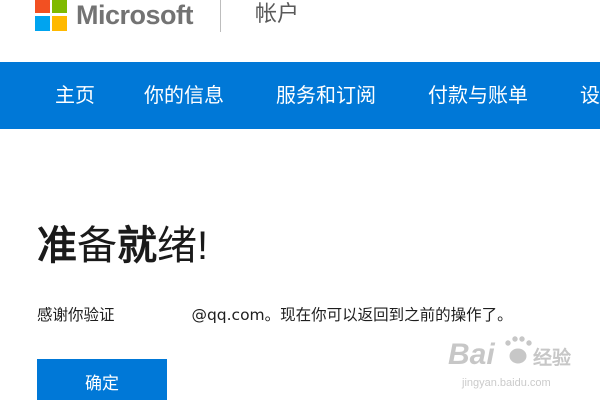  Describe the element at coordinates (78, 315) in the screenshot. I see `message-prefix: 感谢你验证` at that location.